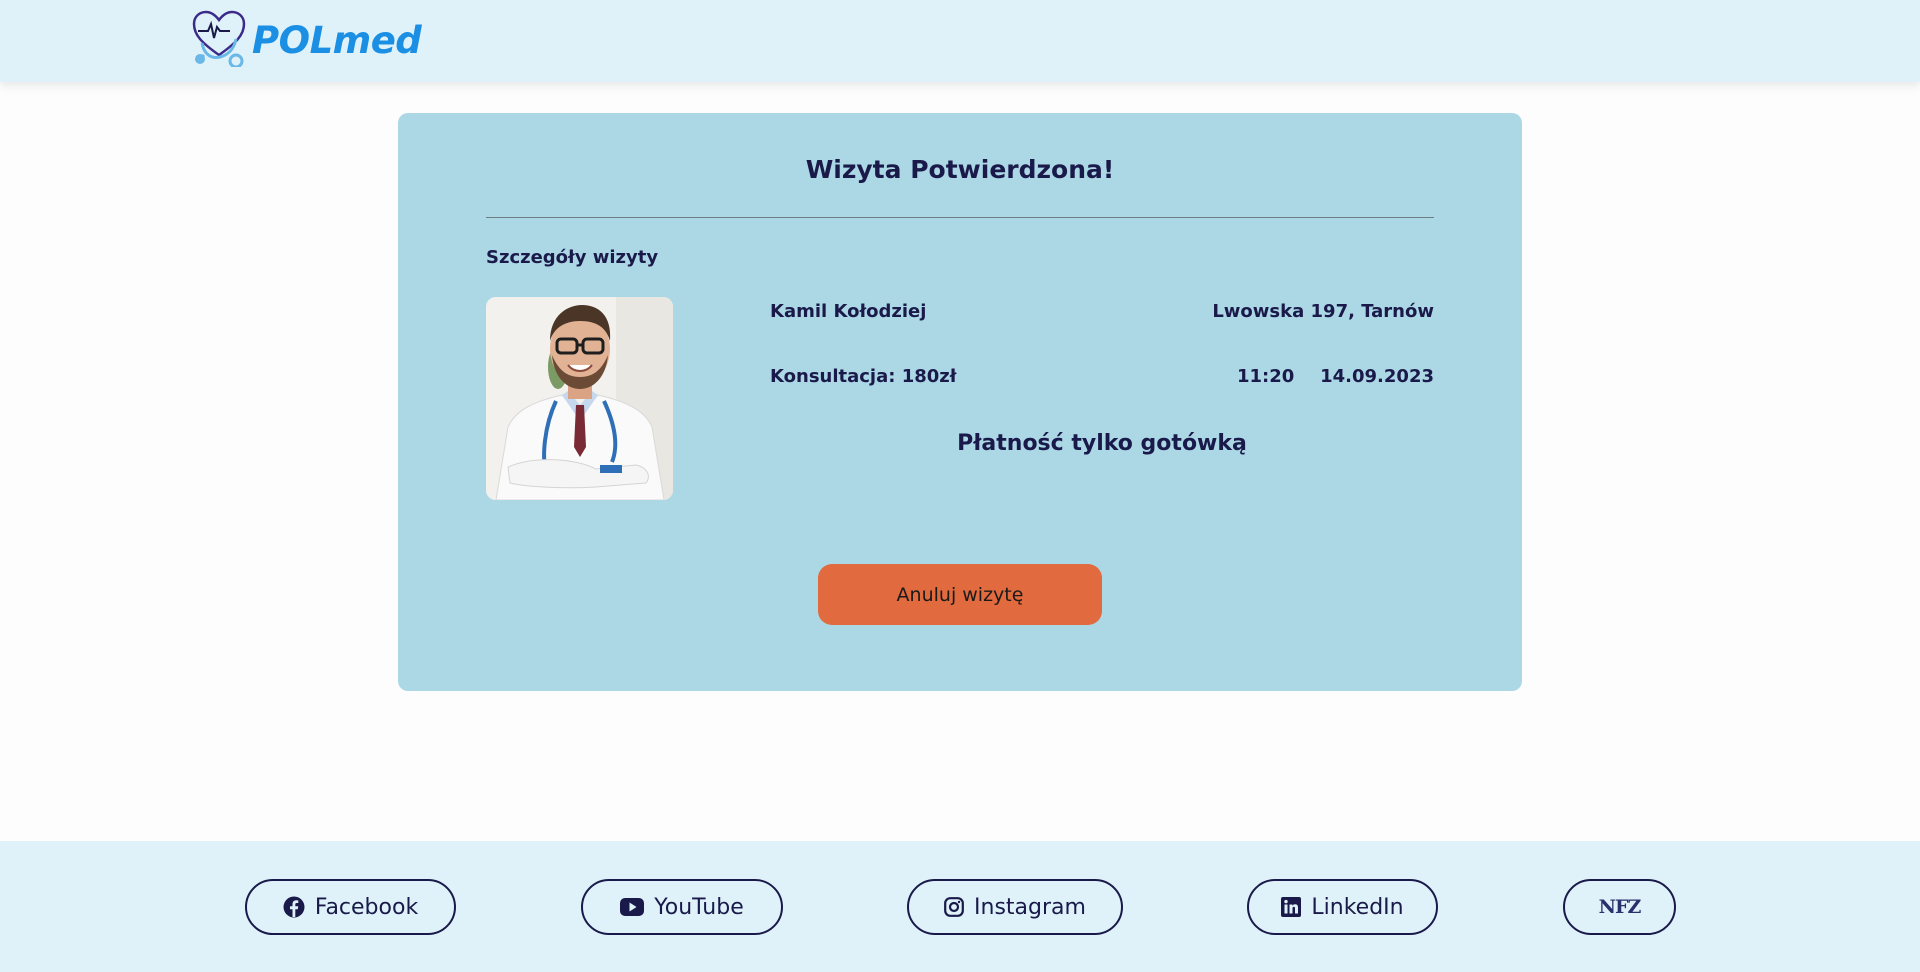 The height and width of the screenshot is (972, 1920). I want to click on youtube-link: YouTube, so click(682, 907).